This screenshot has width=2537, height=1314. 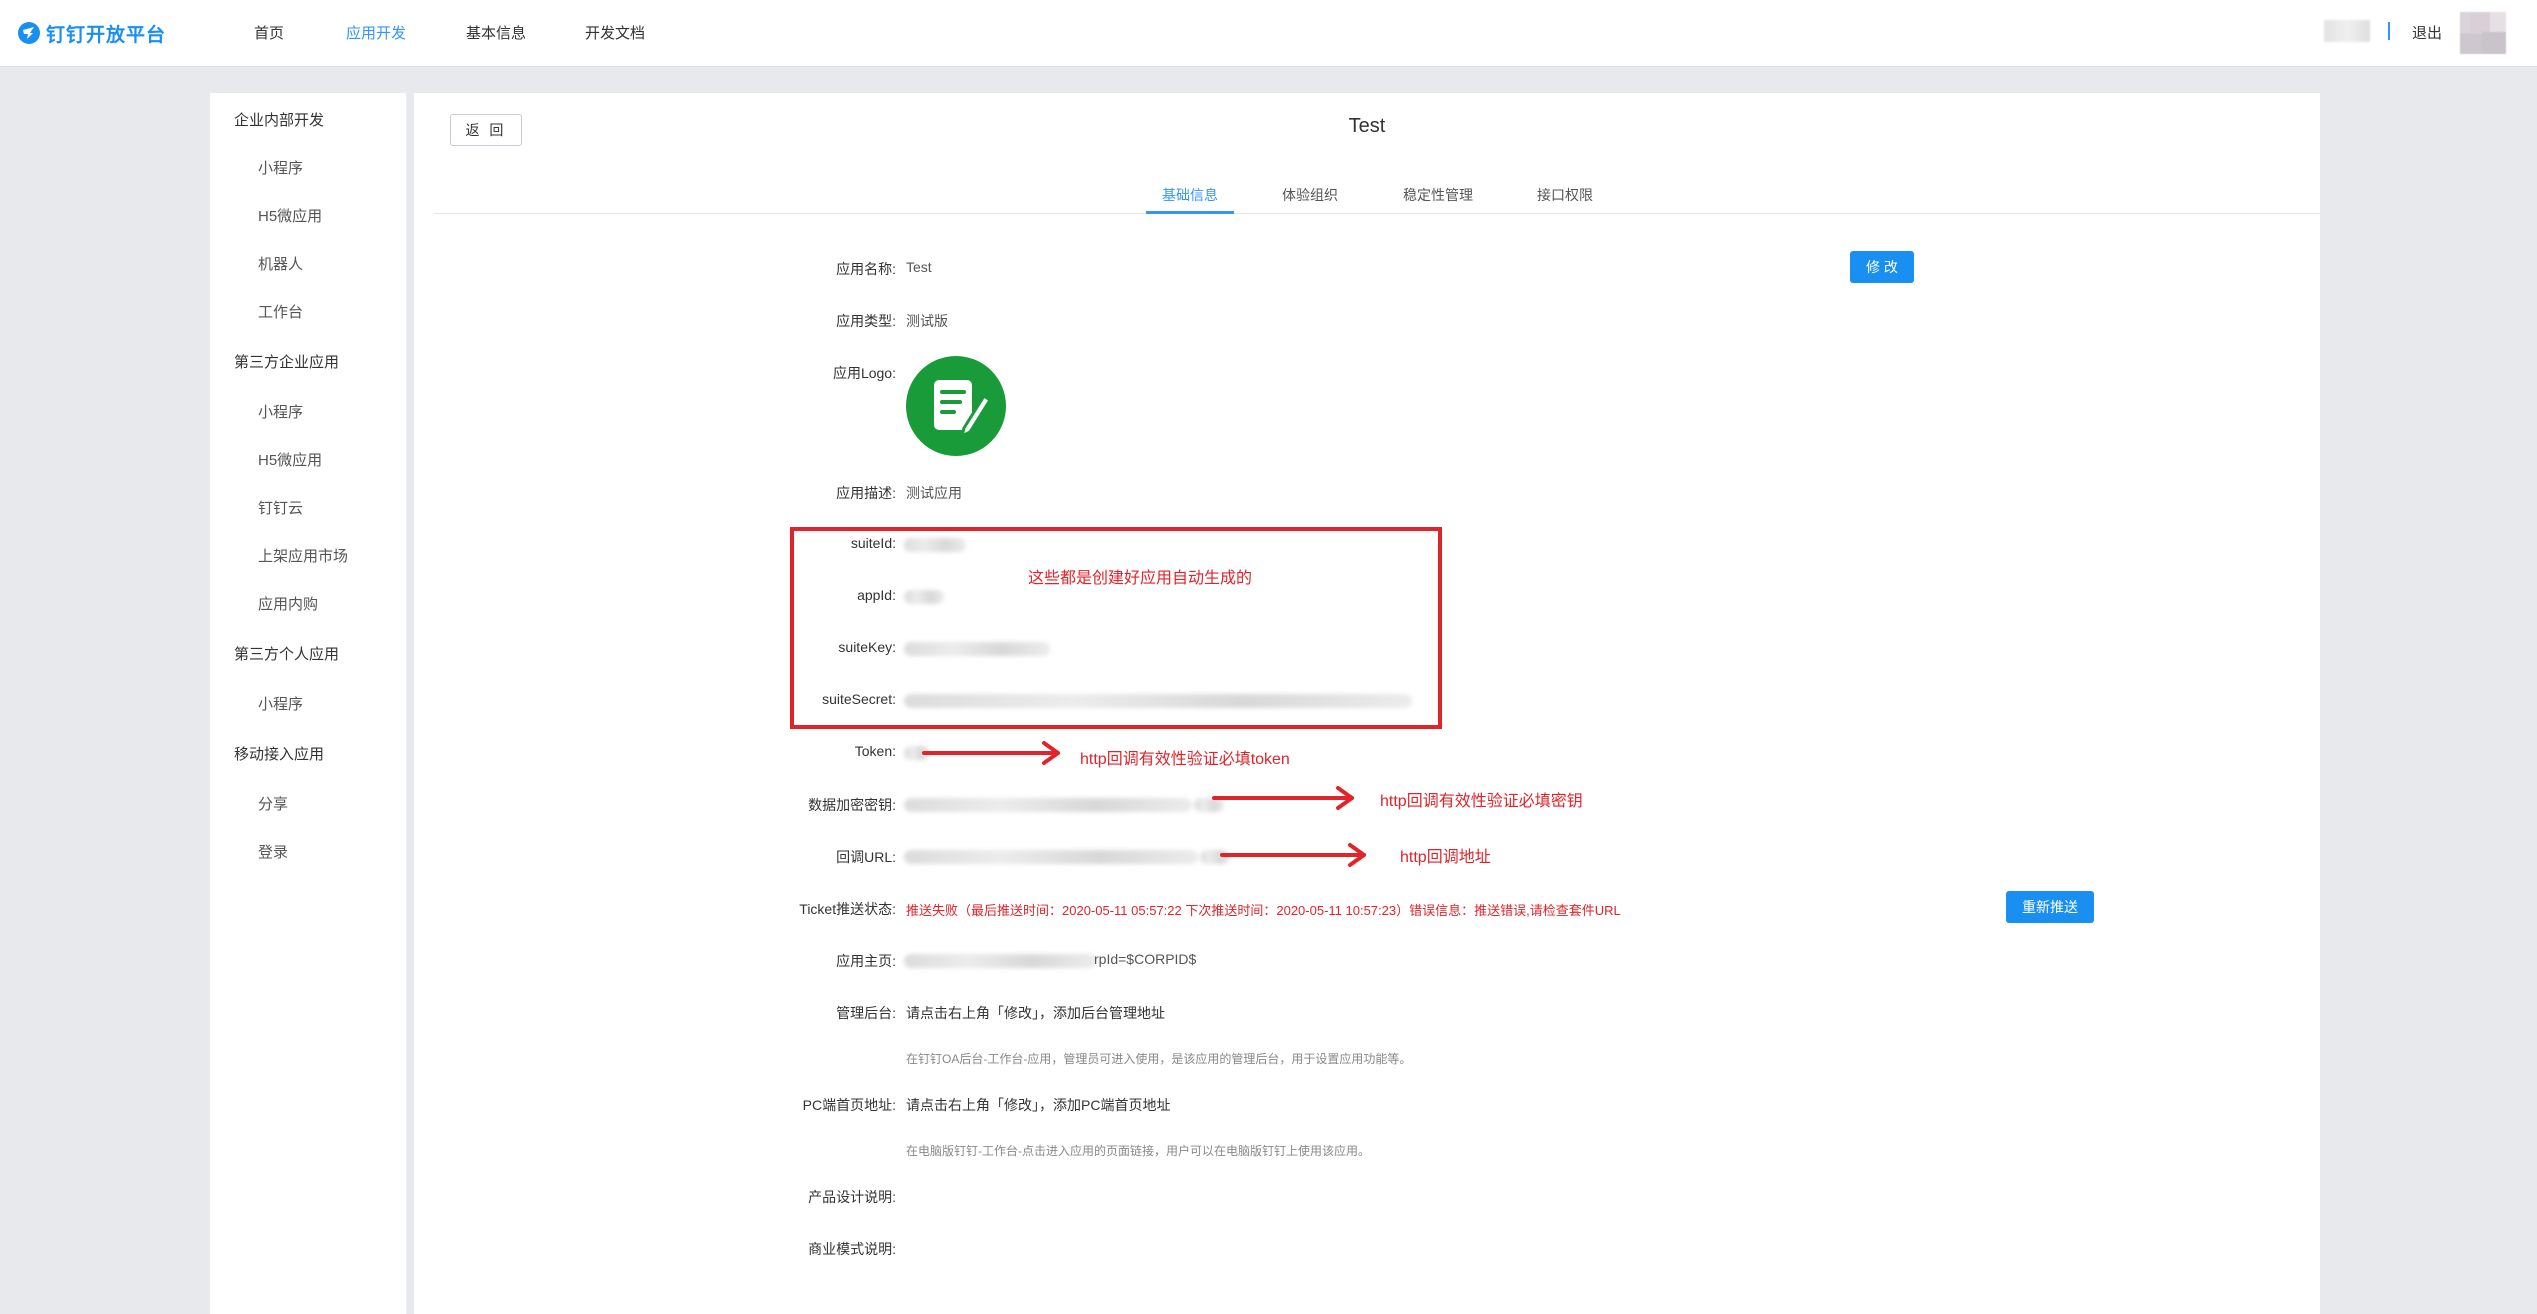 I want to click on sidebar-item-robot: 机器人, so click(x=280, y=263).